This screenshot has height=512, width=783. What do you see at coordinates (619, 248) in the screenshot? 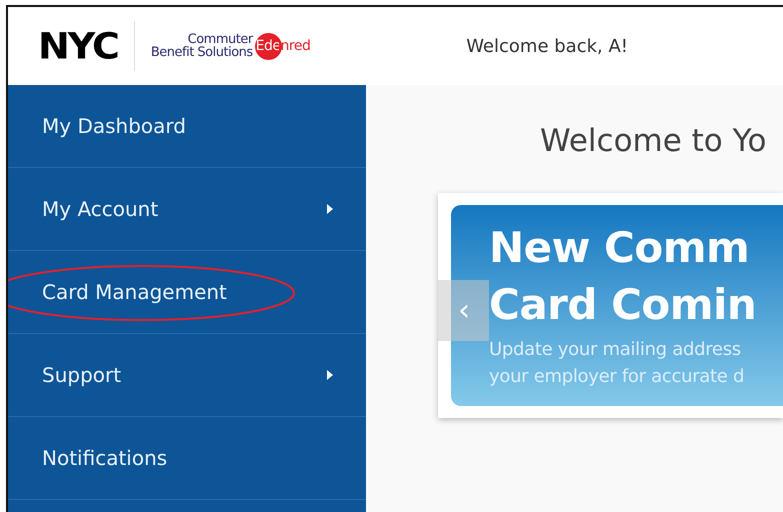
I see `banner-headline: New Comm` at bounding box center [619, 248].